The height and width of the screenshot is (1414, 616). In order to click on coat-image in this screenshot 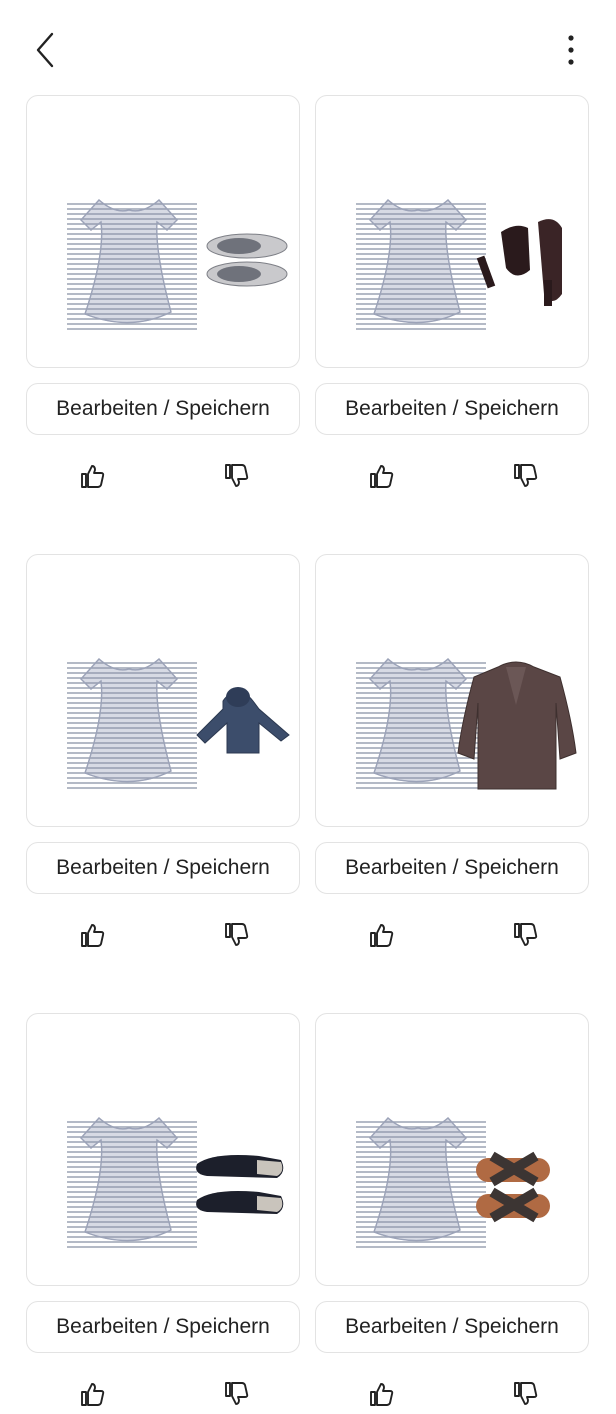, I will do `click(517, 725)`.